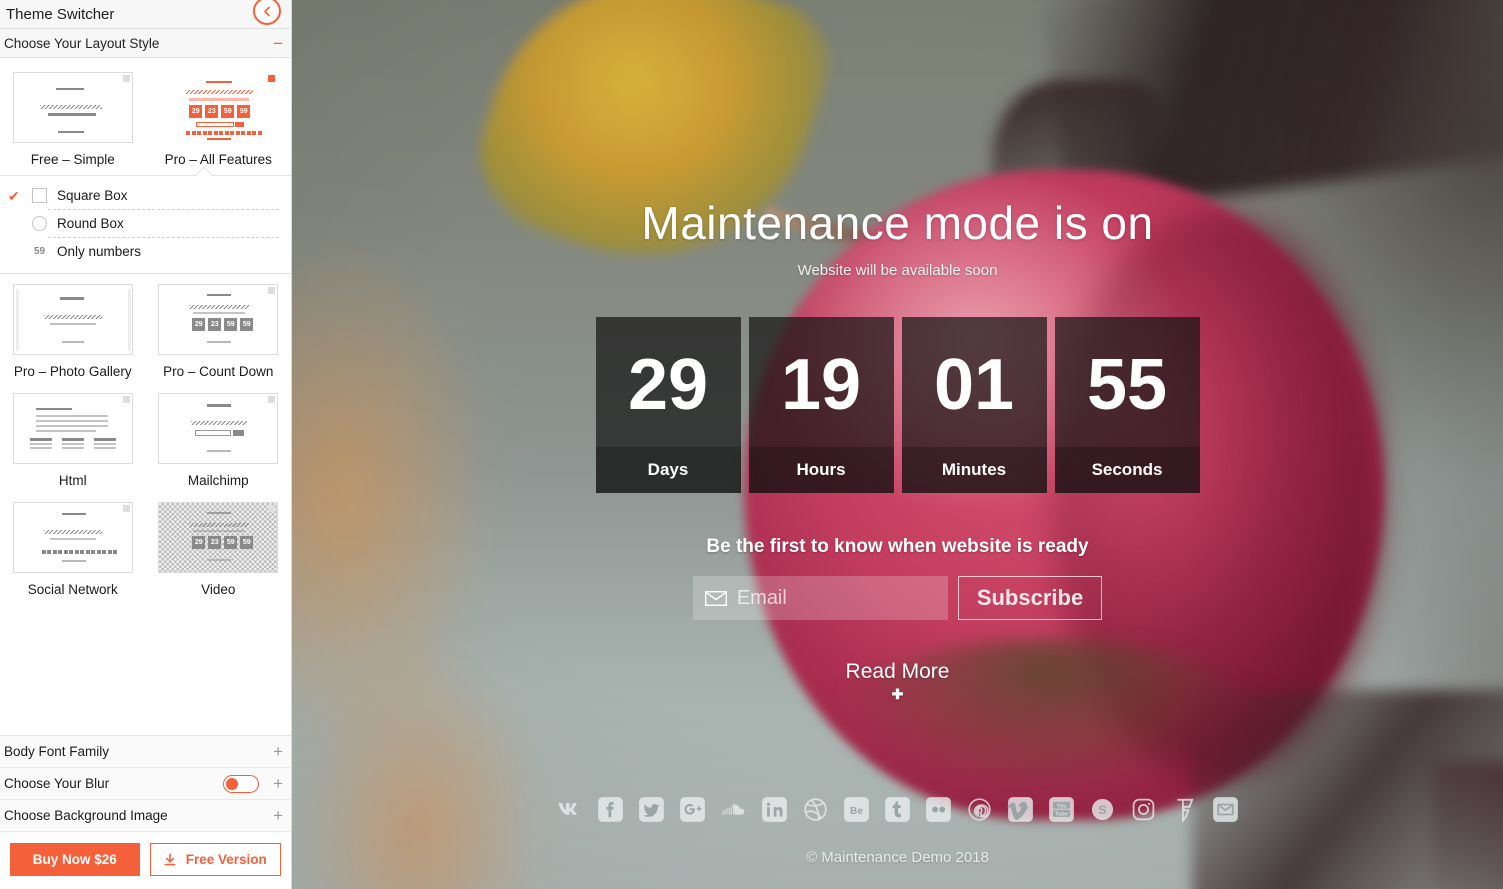 Image resolution: width=1503 pixels, height=889 pixels. What do you see at coordinates (57, 751) in the screenshot?
I see `section-body-font-family-label: Body Font Family` at bounding box center [57, 751].